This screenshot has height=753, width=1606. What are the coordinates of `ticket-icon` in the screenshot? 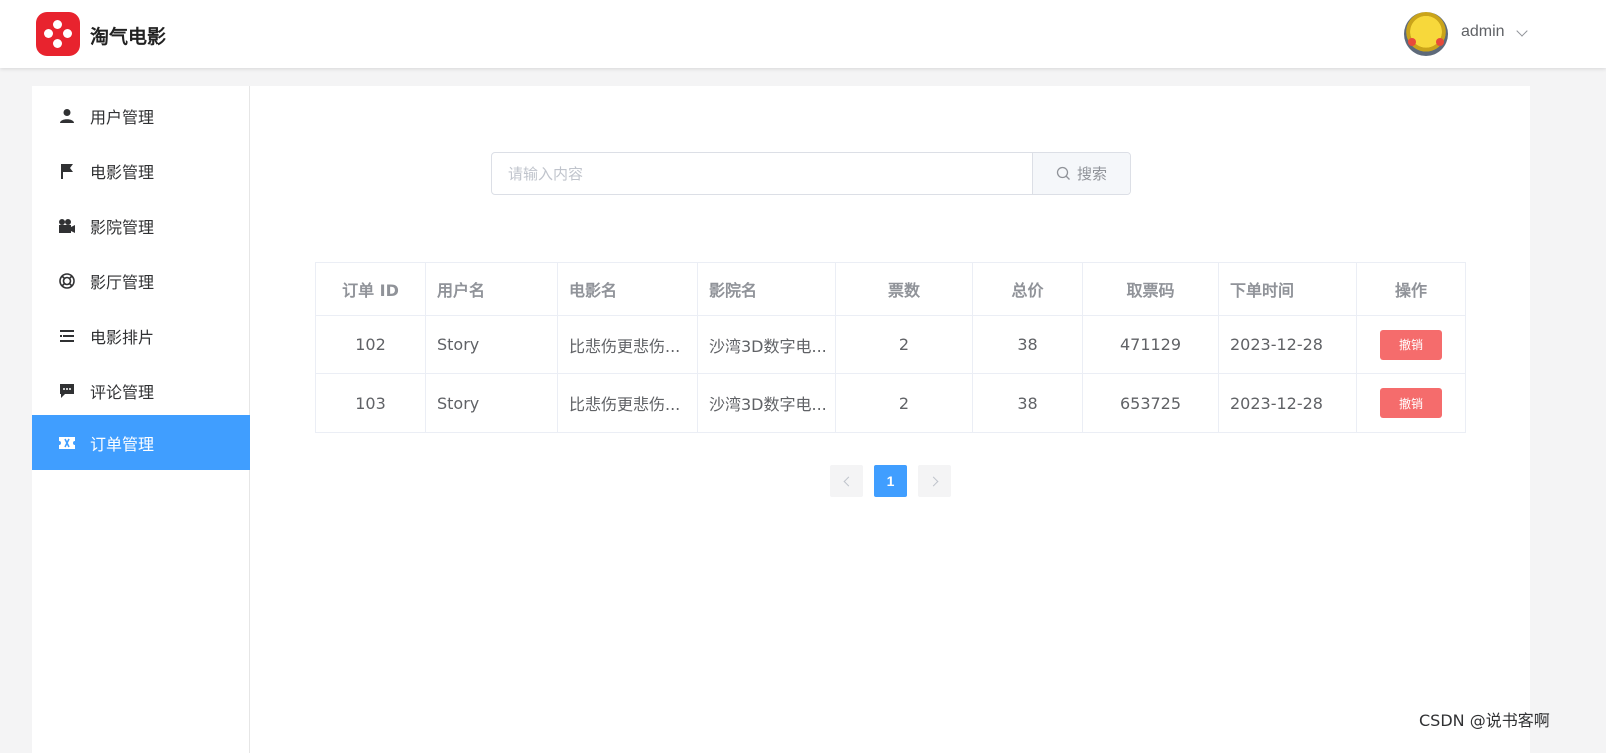 It's located at (67, 443).